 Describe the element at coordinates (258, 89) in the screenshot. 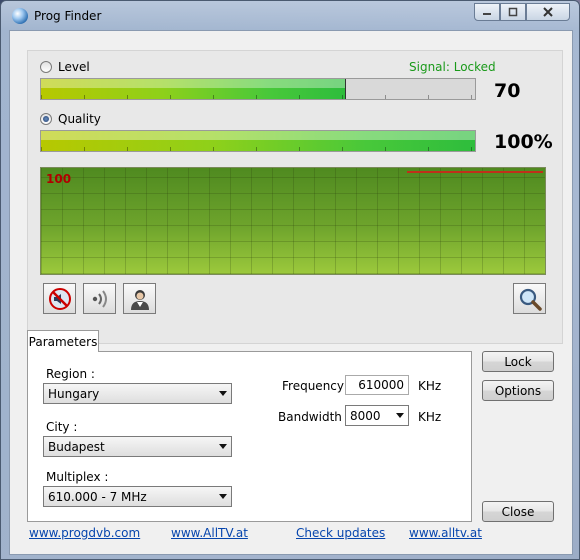

I see `level-bar` at that location.